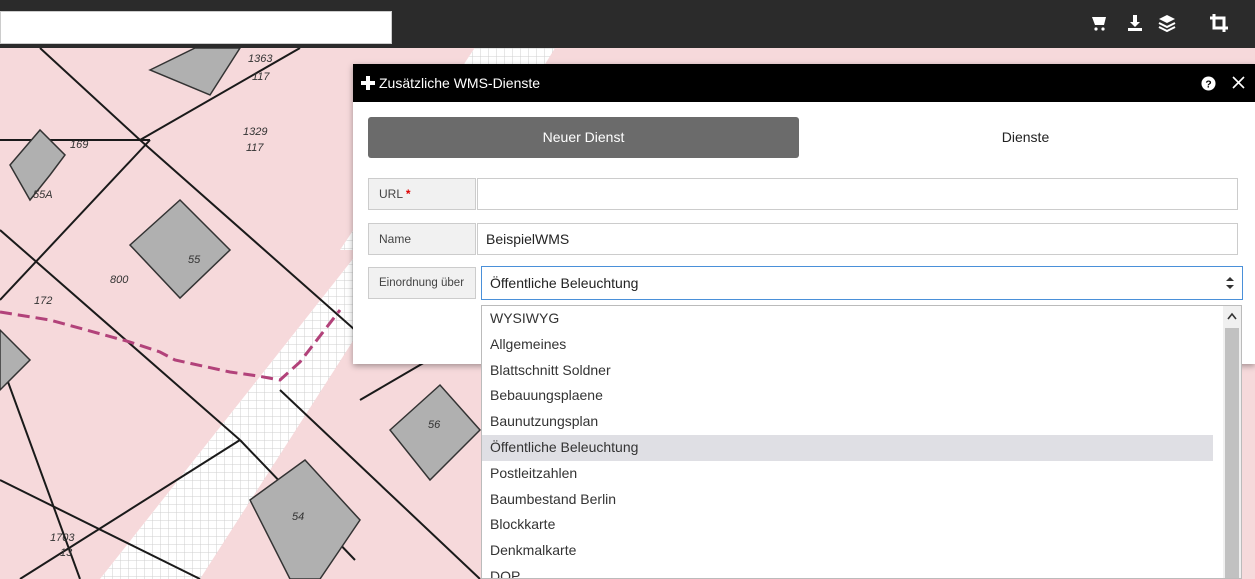  What do you see at coordinates (422, 194) in the screenshot?
I see `url-label: URL *` at bounding box center [422, 194].